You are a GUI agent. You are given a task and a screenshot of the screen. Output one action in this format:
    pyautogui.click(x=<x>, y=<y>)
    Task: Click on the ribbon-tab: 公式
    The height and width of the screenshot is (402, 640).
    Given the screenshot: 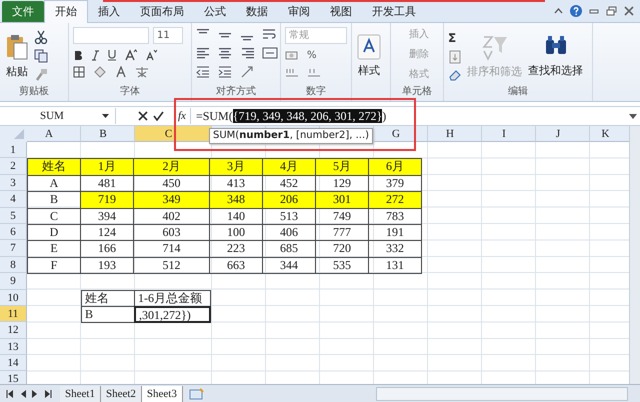 What is the action you would take?
    pyautogui.click(x=215, y=11)
    